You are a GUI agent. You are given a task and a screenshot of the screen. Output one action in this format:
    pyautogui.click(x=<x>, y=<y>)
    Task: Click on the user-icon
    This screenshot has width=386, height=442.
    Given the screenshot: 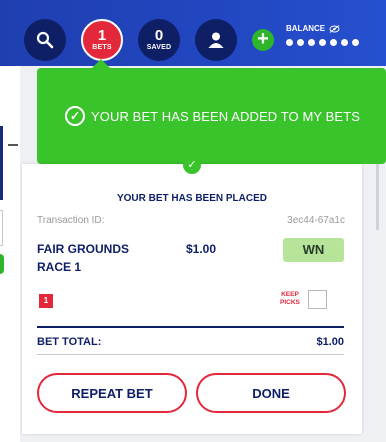 What is the action you would take?
    pyautogui.click(x=216, y=40)
    